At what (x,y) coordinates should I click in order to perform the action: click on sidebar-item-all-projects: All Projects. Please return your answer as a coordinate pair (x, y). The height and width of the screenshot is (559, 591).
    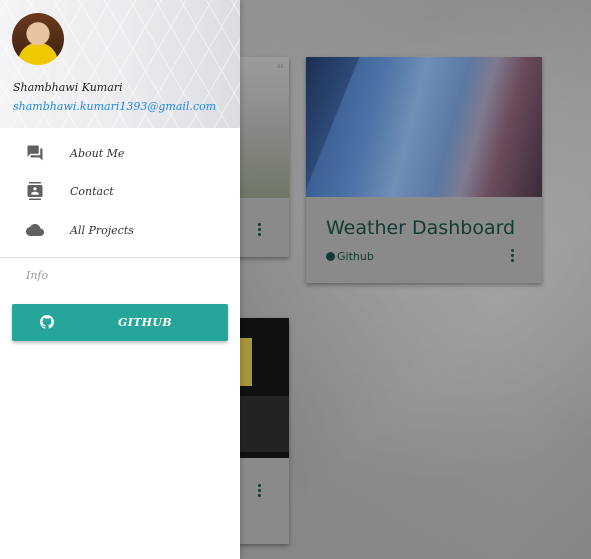
    Looking at the image, I should click on (120, 230).